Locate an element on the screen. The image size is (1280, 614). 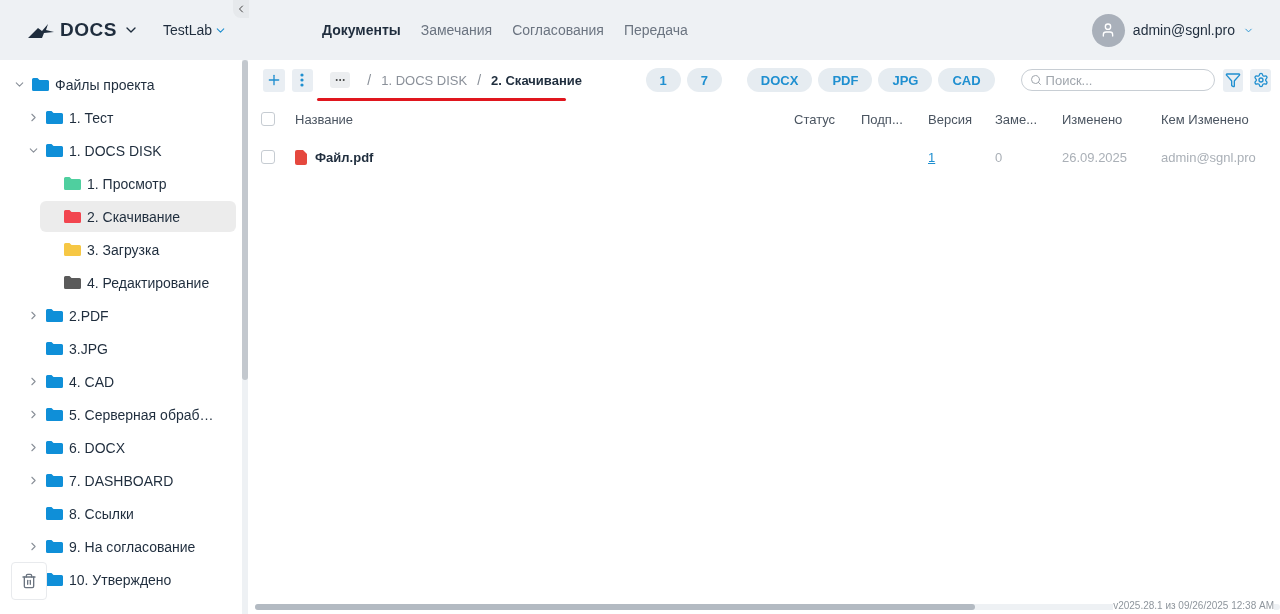
folder-label: 4. CAD is located at coordinates (92, 381).